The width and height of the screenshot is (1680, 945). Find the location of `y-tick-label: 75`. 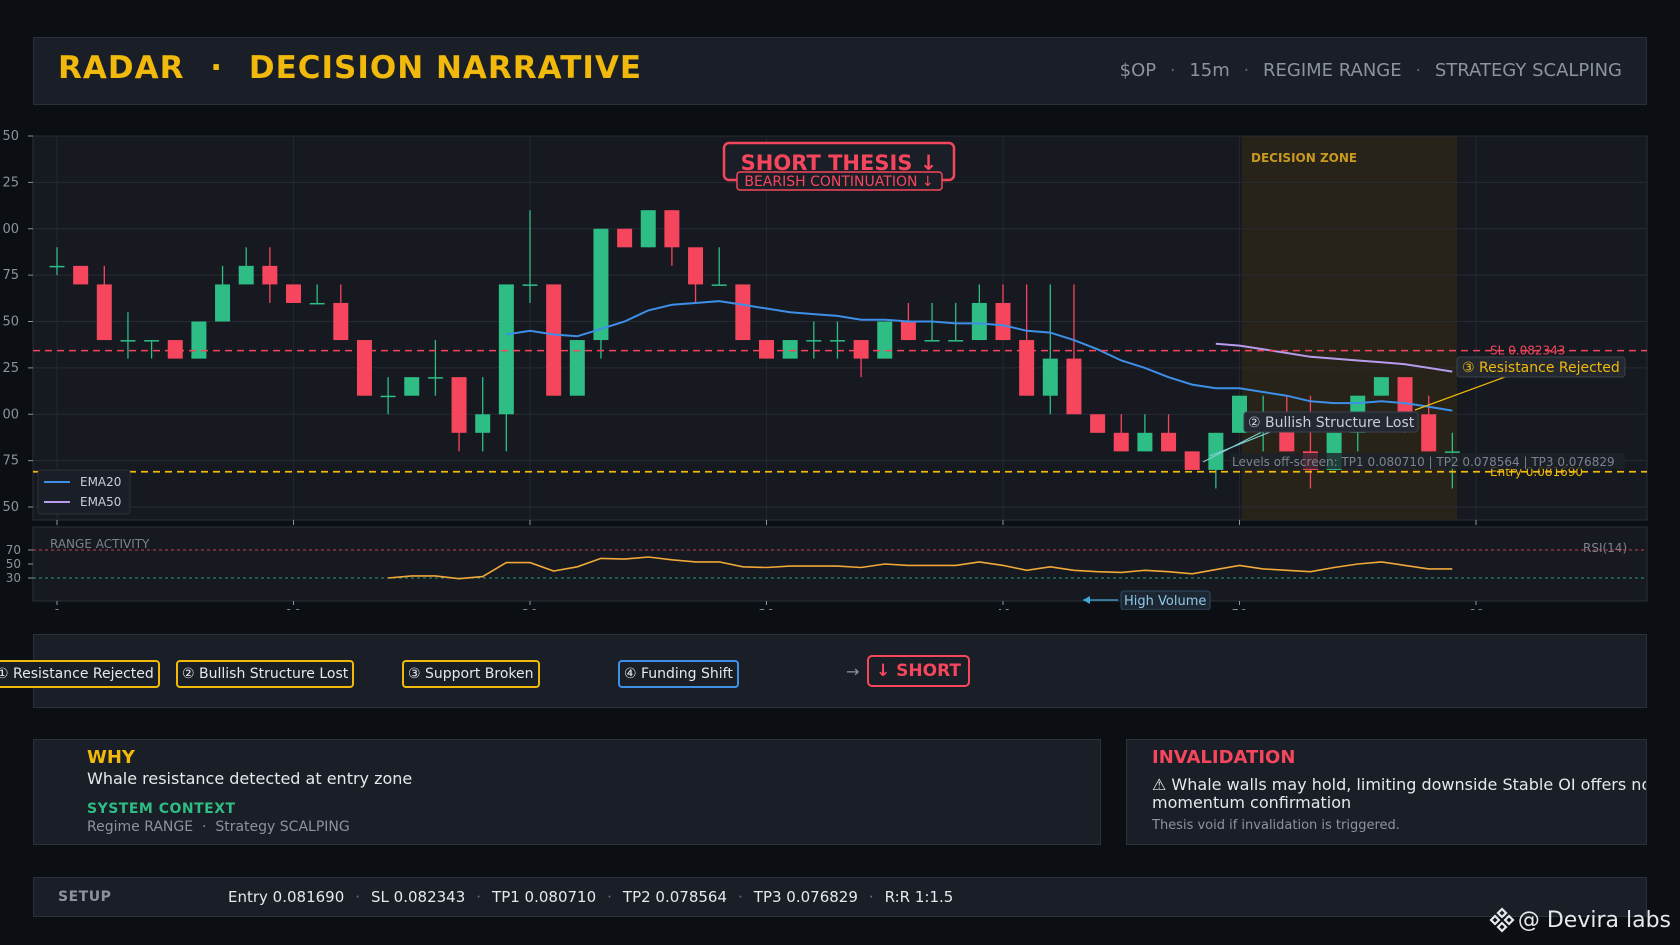

y-tick-label: 75 is located at coordinates (10, 461).